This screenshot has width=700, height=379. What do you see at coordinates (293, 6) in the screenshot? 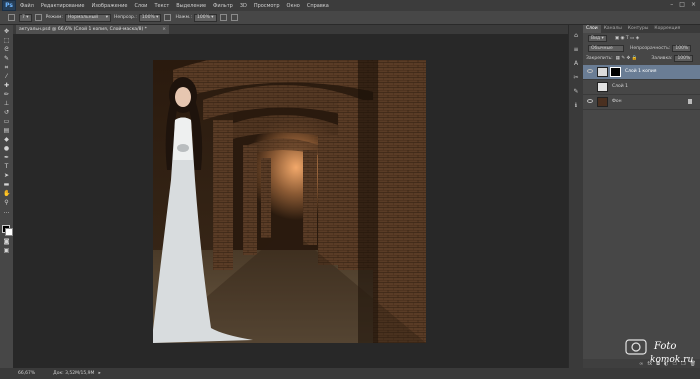
I see `menu-window: Окно` at bounding box center [293, 6].